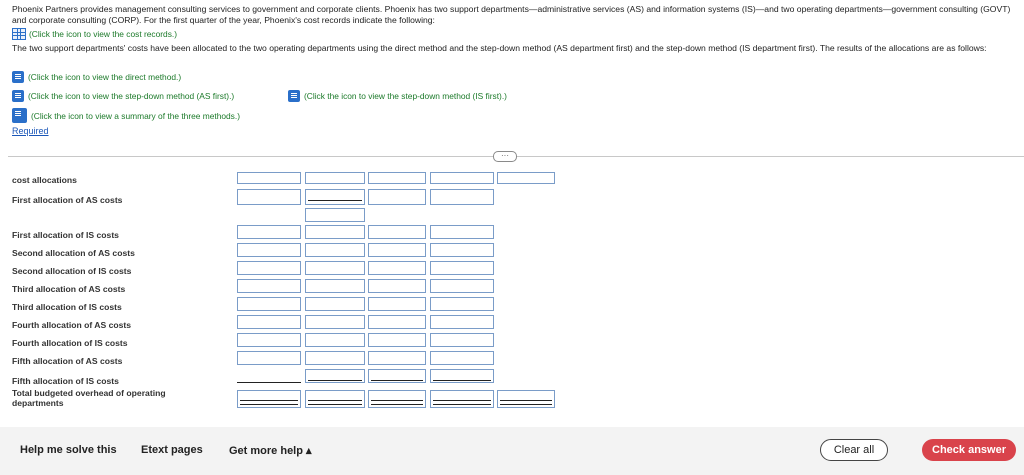 The width and height of the screenshot is (1024, 475). I want to click on get-more-help-button: Get more help ▴, so click(270, 450).